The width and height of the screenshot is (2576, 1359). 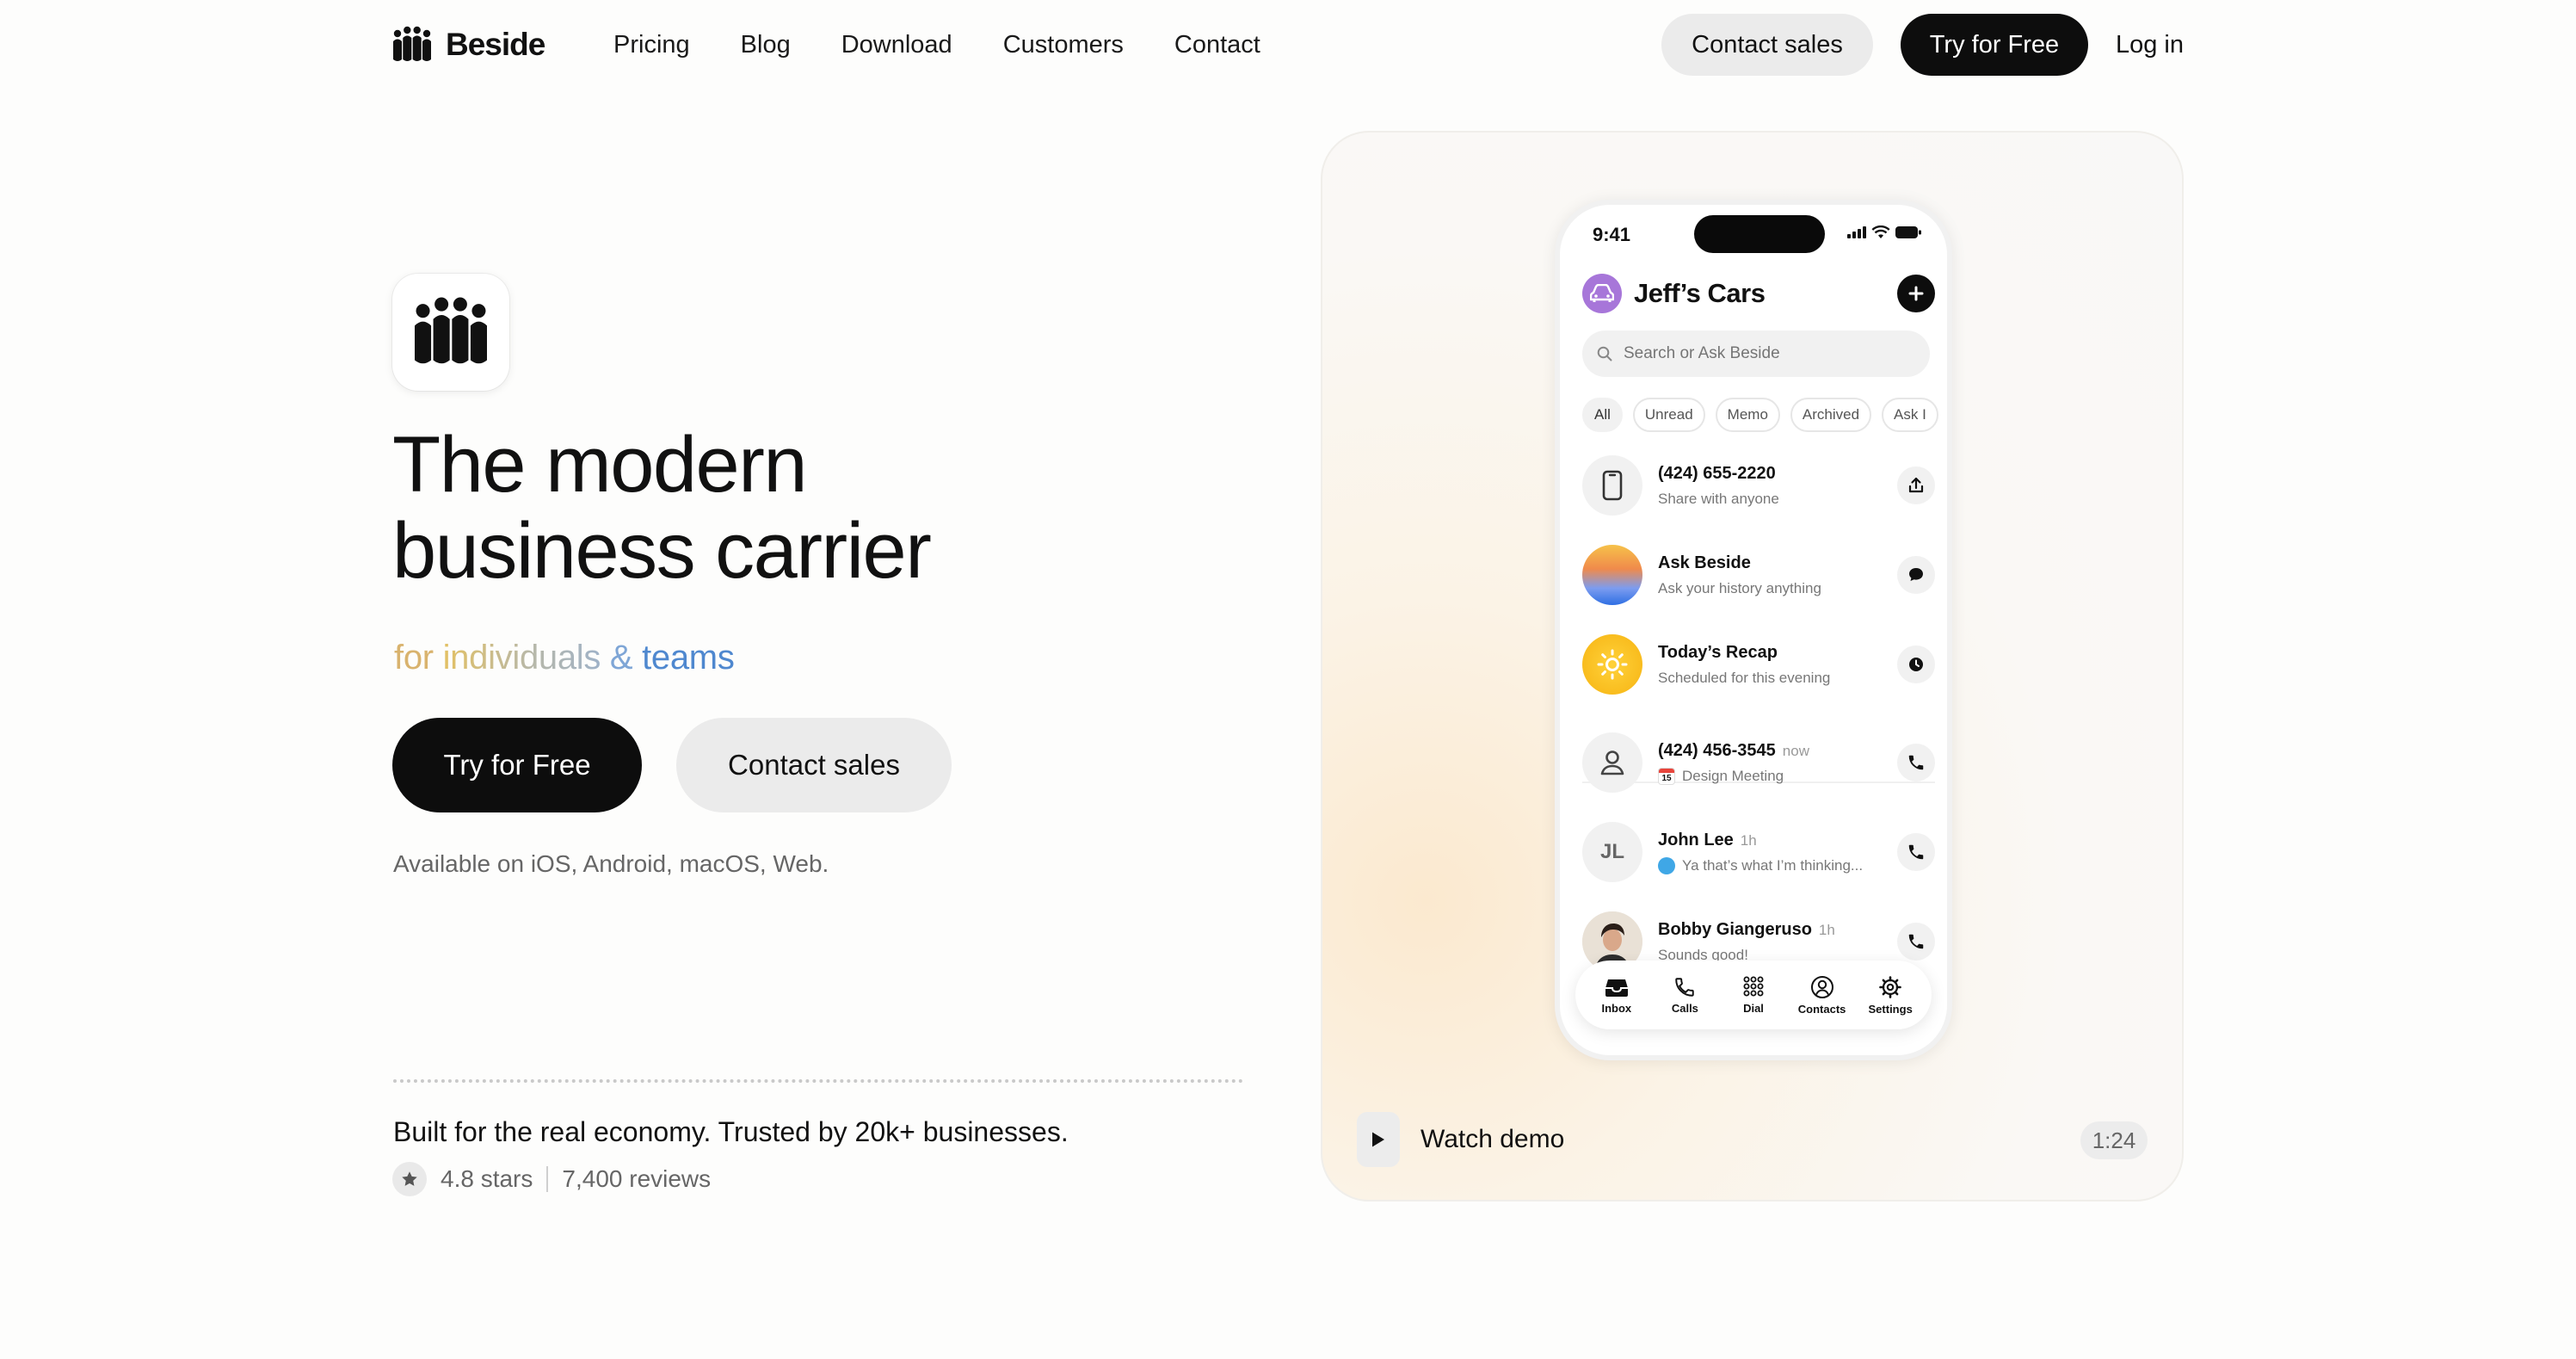 What do you see at coordinates (1754, 1008) in the screenshot?
I see `tab-label: Dial` at bounding box center [1754, 1008].